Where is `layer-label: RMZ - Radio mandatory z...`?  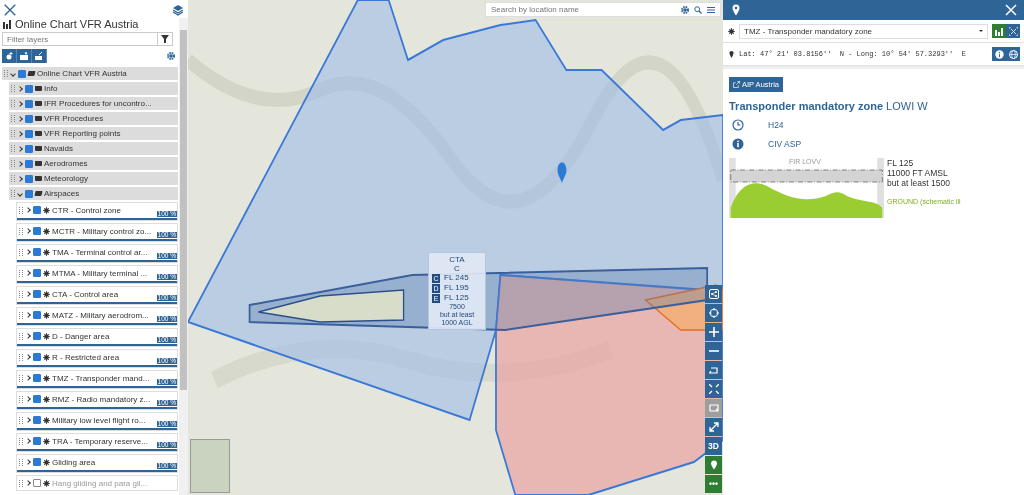 layer-label: RMZ - Radio mandatory z... is located at coordinates (101, 399).